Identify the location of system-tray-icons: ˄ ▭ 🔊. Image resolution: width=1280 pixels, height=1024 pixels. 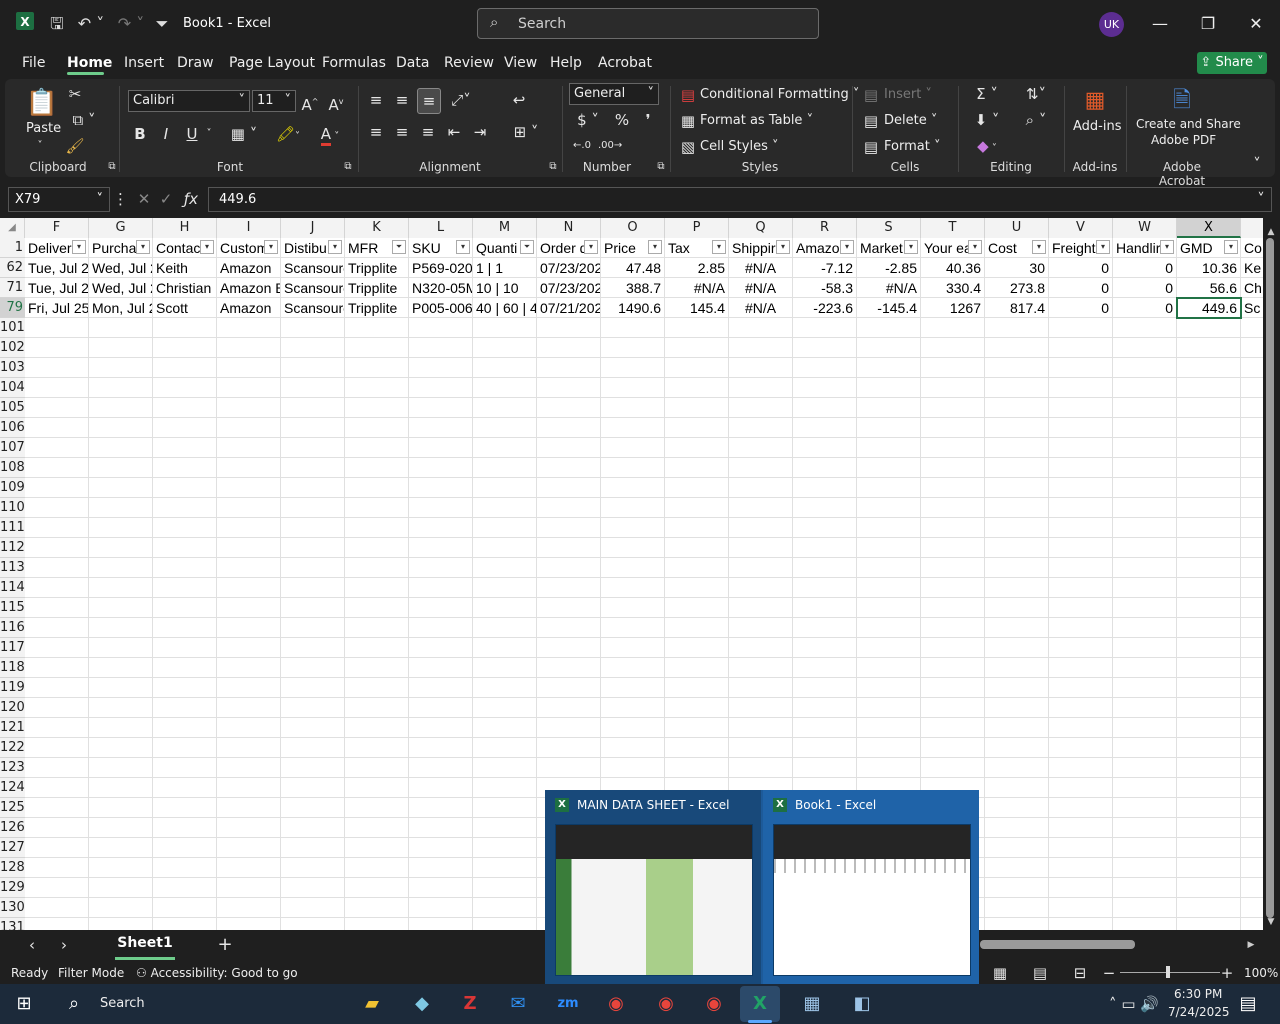
(1134, 1004).